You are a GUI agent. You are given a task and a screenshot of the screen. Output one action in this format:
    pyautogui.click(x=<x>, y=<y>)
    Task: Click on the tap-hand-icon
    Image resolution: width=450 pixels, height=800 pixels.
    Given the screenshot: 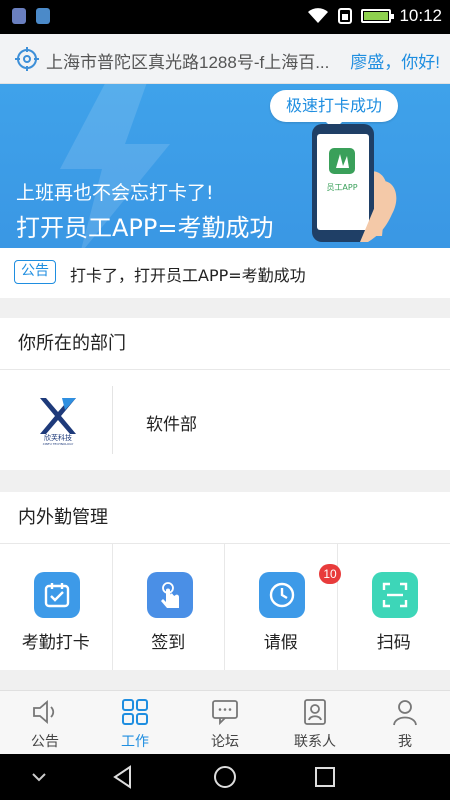 What is the action you would take?
    pyautogui.click(x=169, y=595)
    